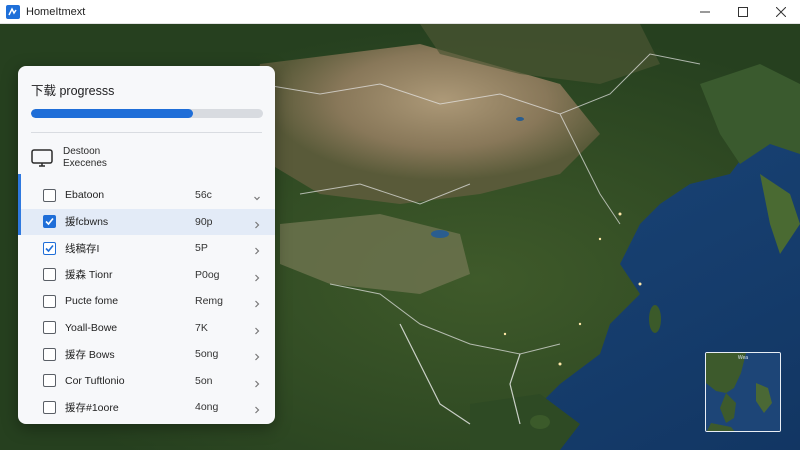 The width and height of the screenshot is (800, 450). I want to click on list-item: 援存#1oore 4ong, so click(146, 407).